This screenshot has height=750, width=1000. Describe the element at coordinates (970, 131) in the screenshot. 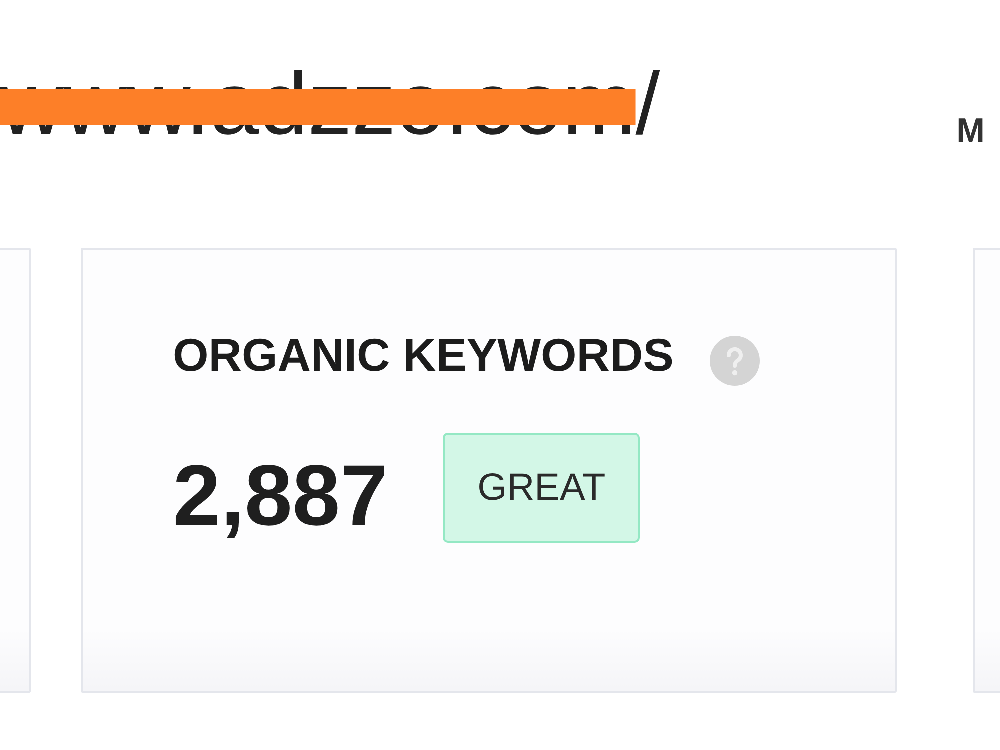

I see `side-label: M` at that location.